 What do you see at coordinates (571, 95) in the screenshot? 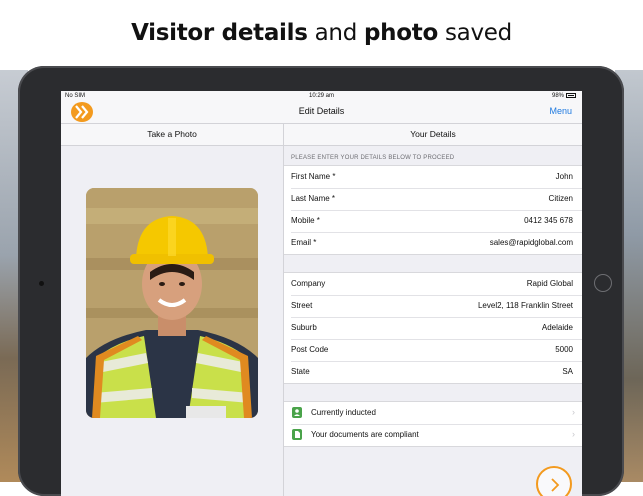
I see `battery-icon` at bounding box center [571, 95].